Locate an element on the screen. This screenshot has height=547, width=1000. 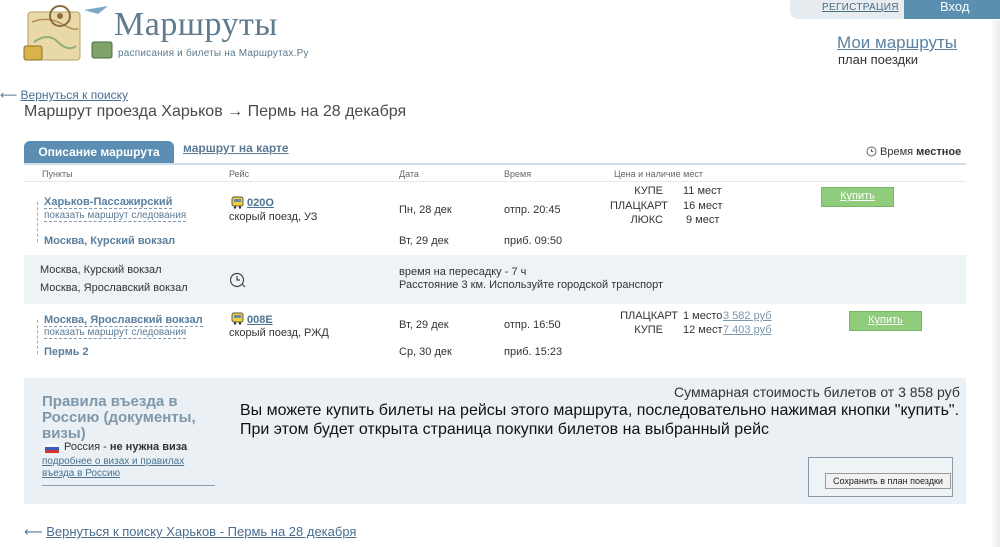
train-number-2: 008Е is located at coordinates (260, 320).